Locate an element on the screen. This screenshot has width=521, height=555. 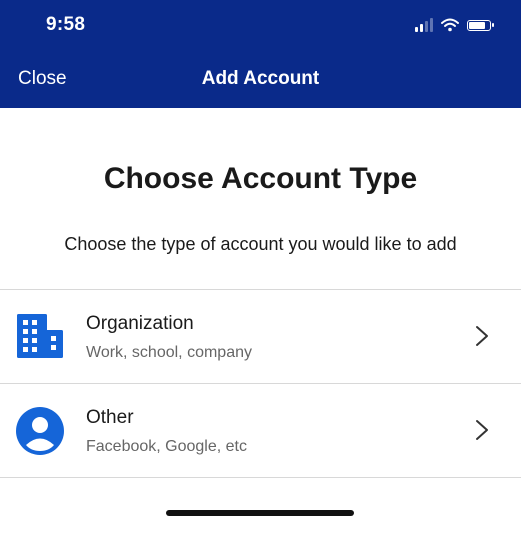
home-indicator is located at coordinates (260, 513).